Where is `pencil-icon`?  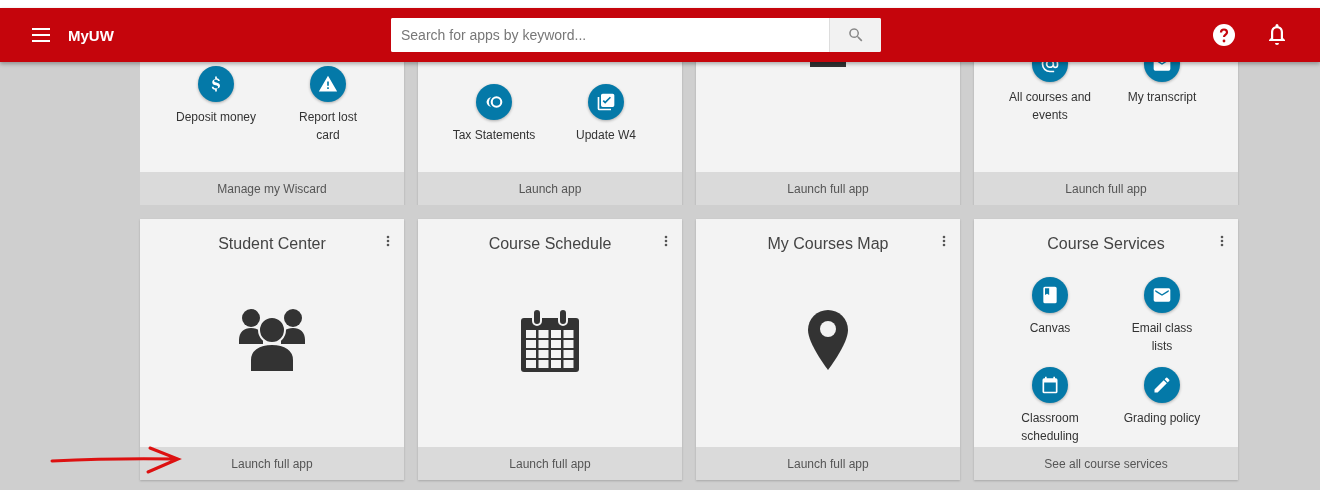
pencil-icon is located at coordinates (1162, 385).